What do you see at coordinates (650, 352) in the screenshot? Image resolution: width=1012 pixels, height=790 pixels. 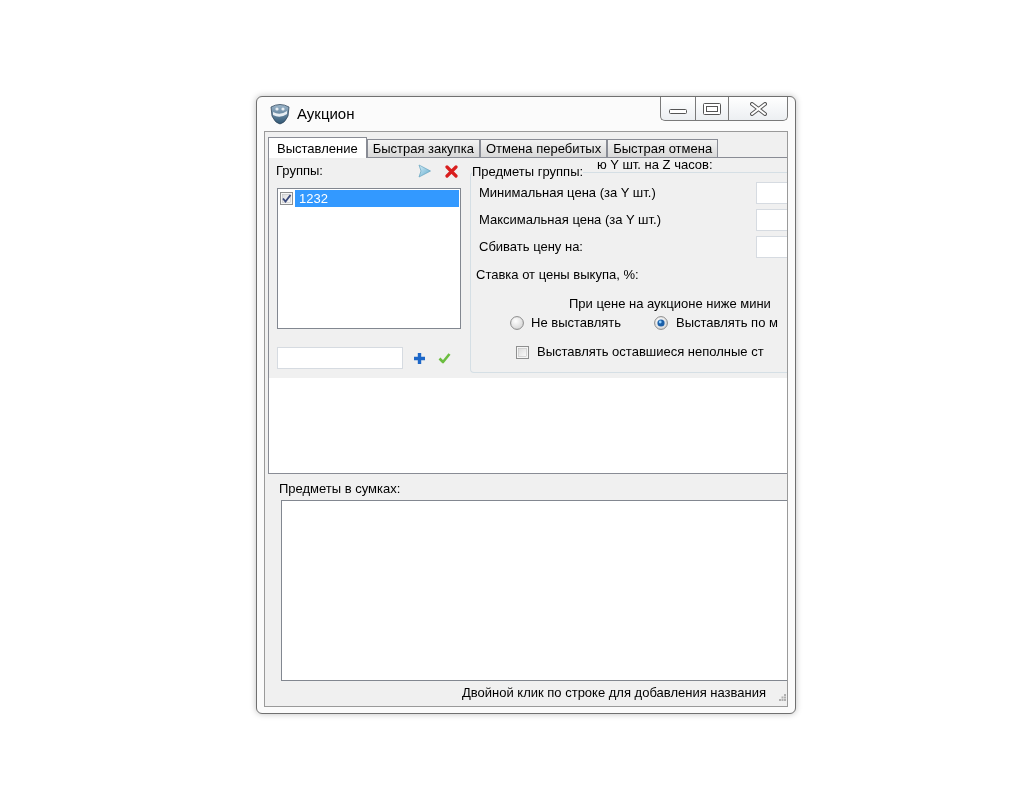 I see `checkbox-label: Выставлять оставшиеся неполные ст` at bounding box center [650, 352].